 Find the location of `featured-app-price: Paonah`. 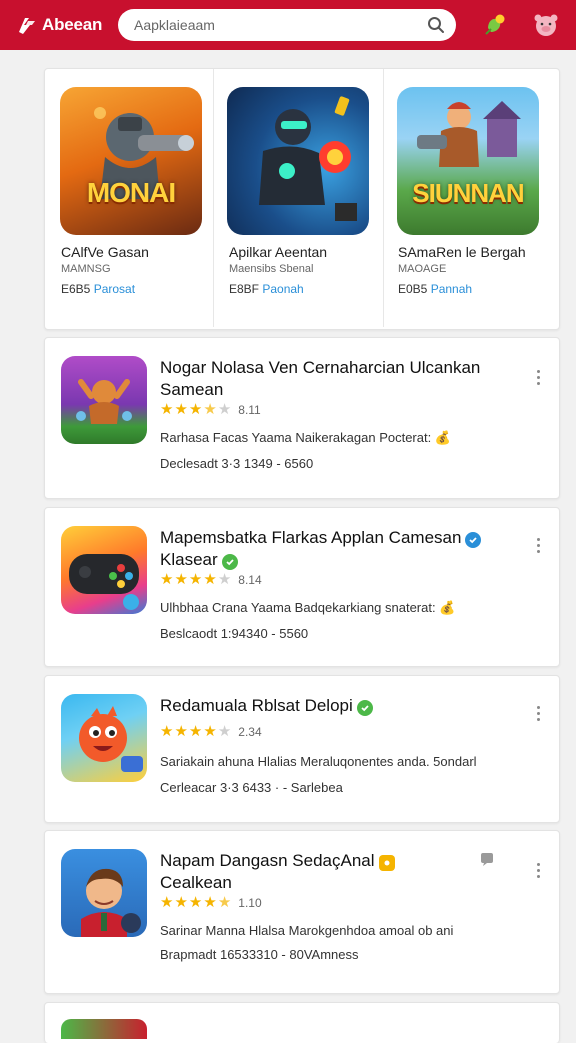

featured-app-price: Paonah is located at coordinates (283, 289).